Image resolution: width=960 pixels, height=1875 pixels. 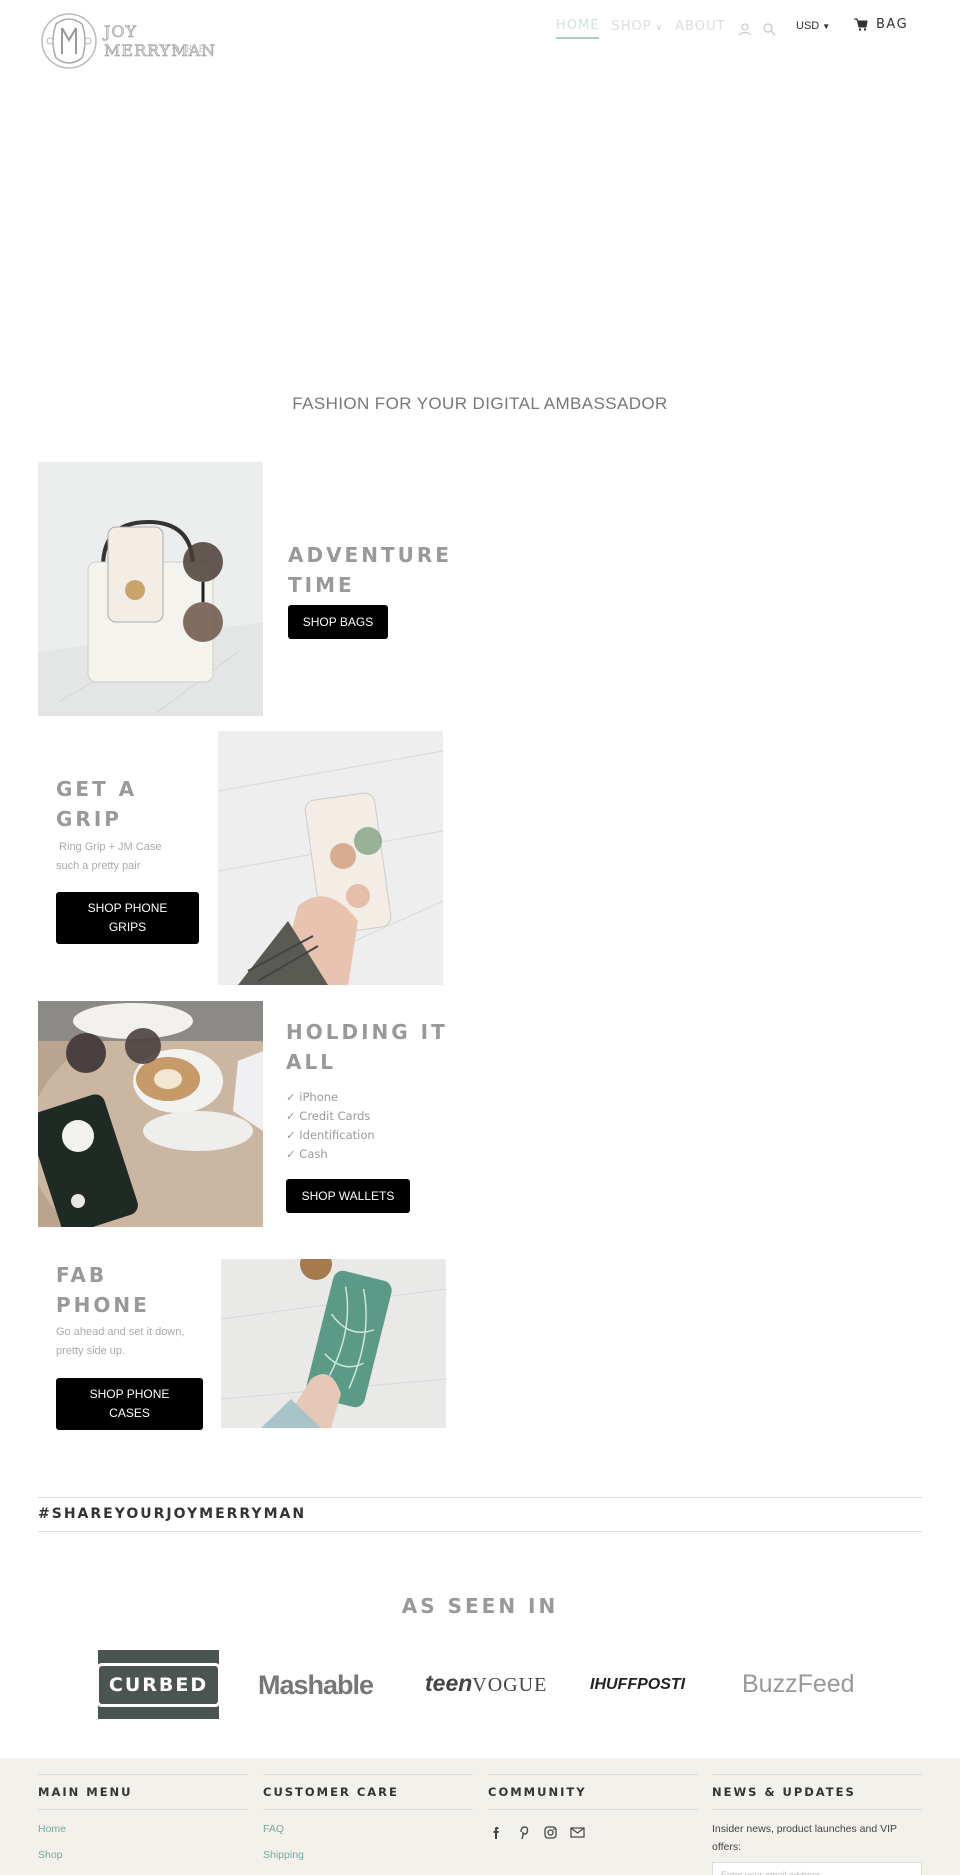 What do you see at coordinates (89, 819) in the screenshot?
I see `grip-title-line-2: GRIP` at bounding box center [89, 819].